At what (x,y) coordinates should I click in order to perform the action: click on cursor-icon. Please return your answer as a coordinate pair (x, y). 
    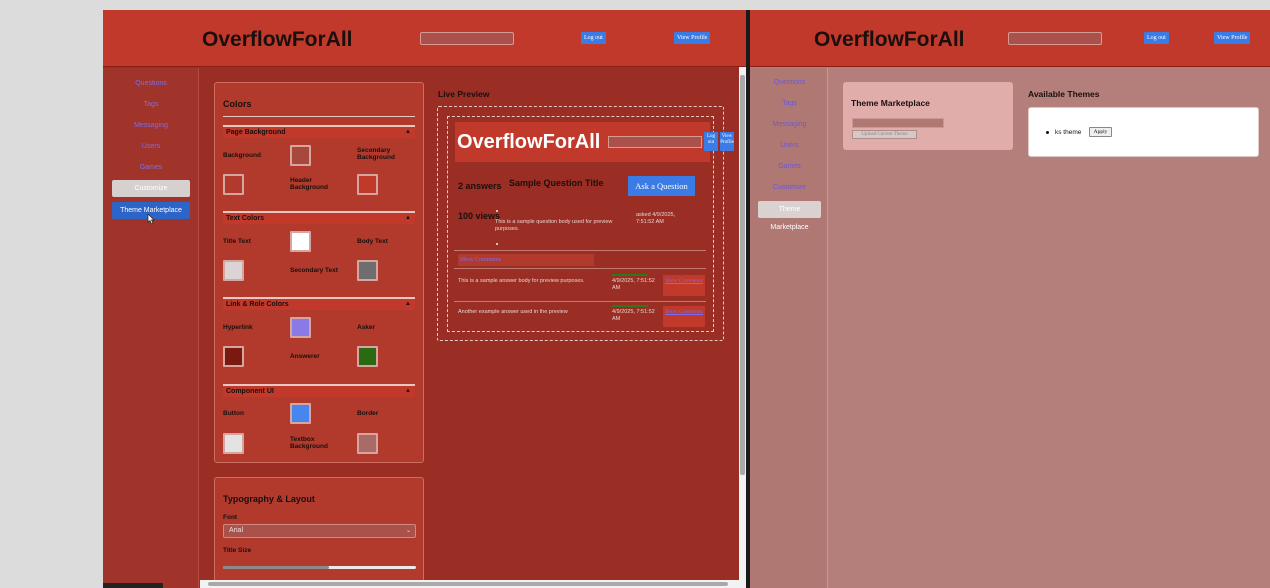
    Looking at the image, I should click on (151, 219).